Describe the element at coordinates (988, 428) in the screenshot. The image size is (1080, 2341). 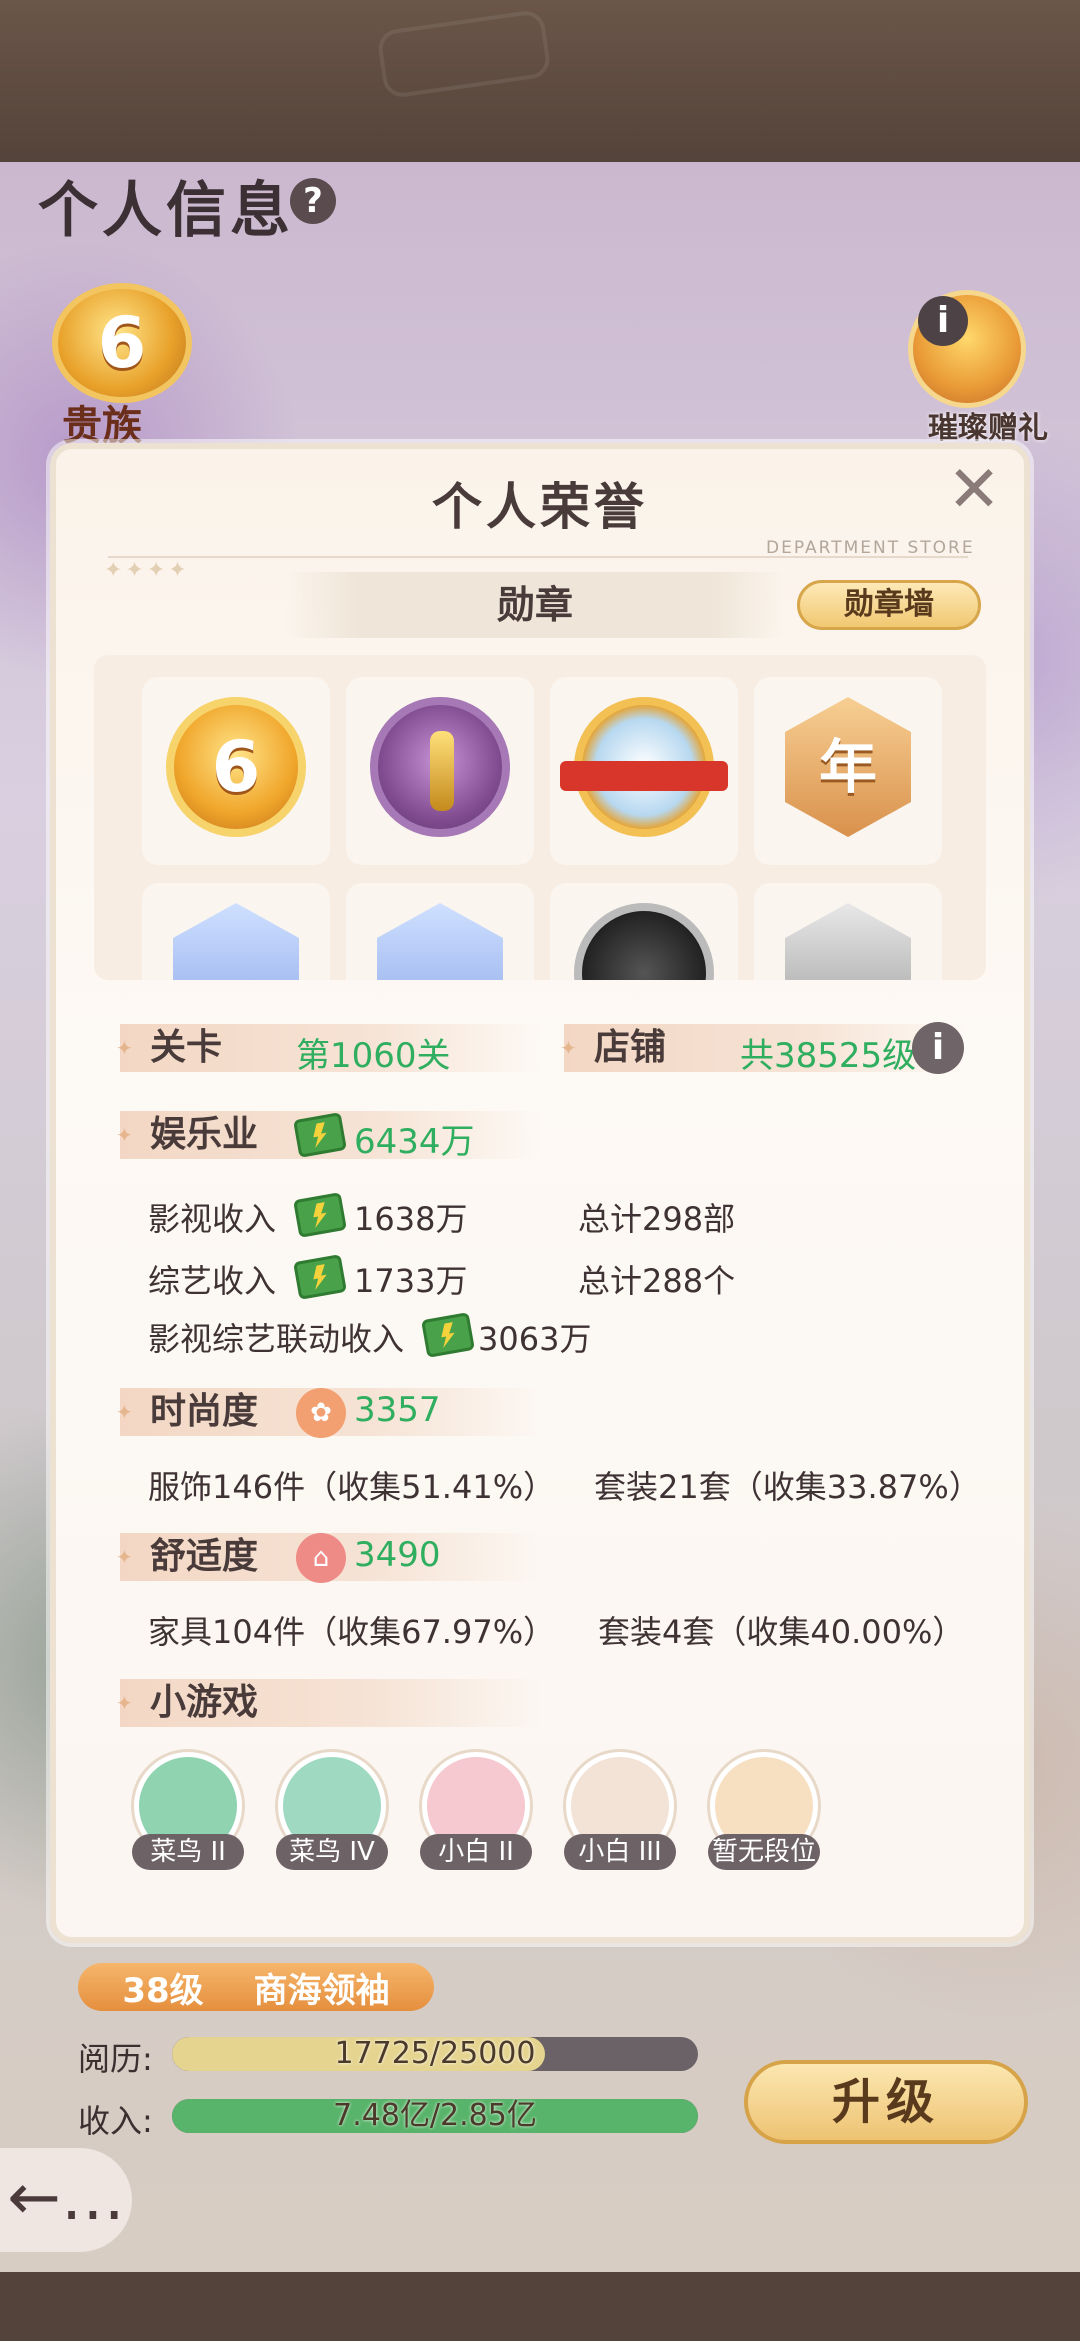
I see `gift-label: 璀璨赠礼` at that location.